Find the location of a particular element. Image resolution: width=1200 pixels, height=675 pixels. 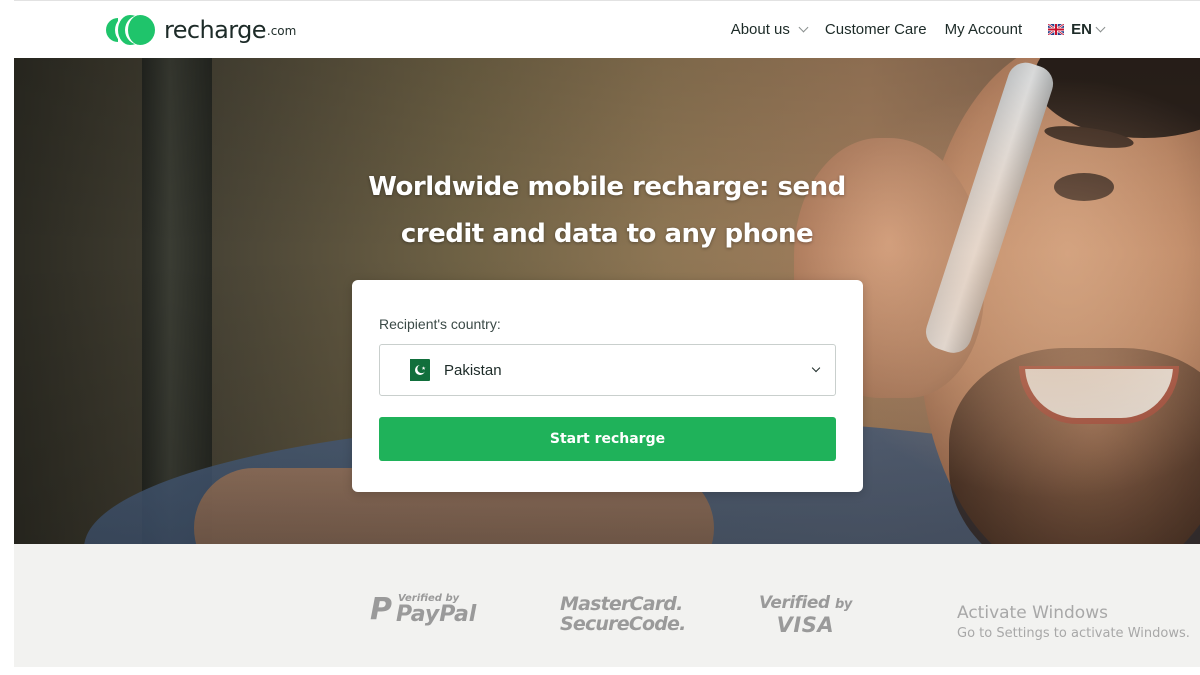

mastercard-line2: SecureCode. is located at coordinates (623, 624).